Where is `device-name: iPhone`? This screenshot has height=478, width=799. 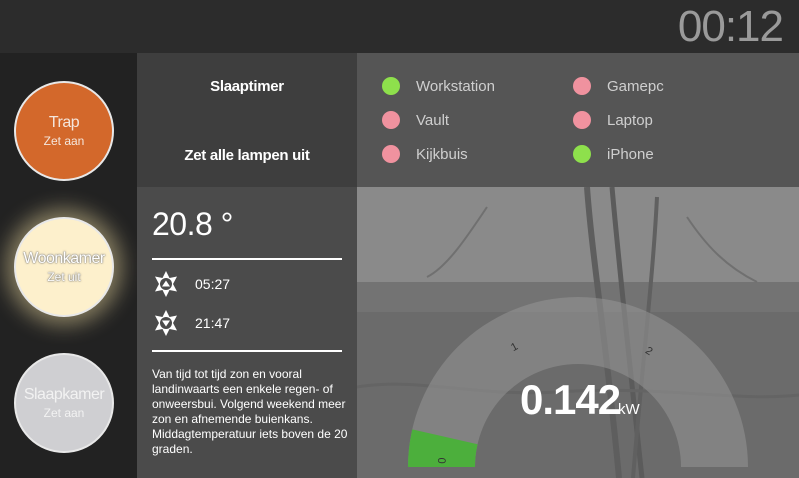
device-name: iPhone is located at coordinates (630, 154).